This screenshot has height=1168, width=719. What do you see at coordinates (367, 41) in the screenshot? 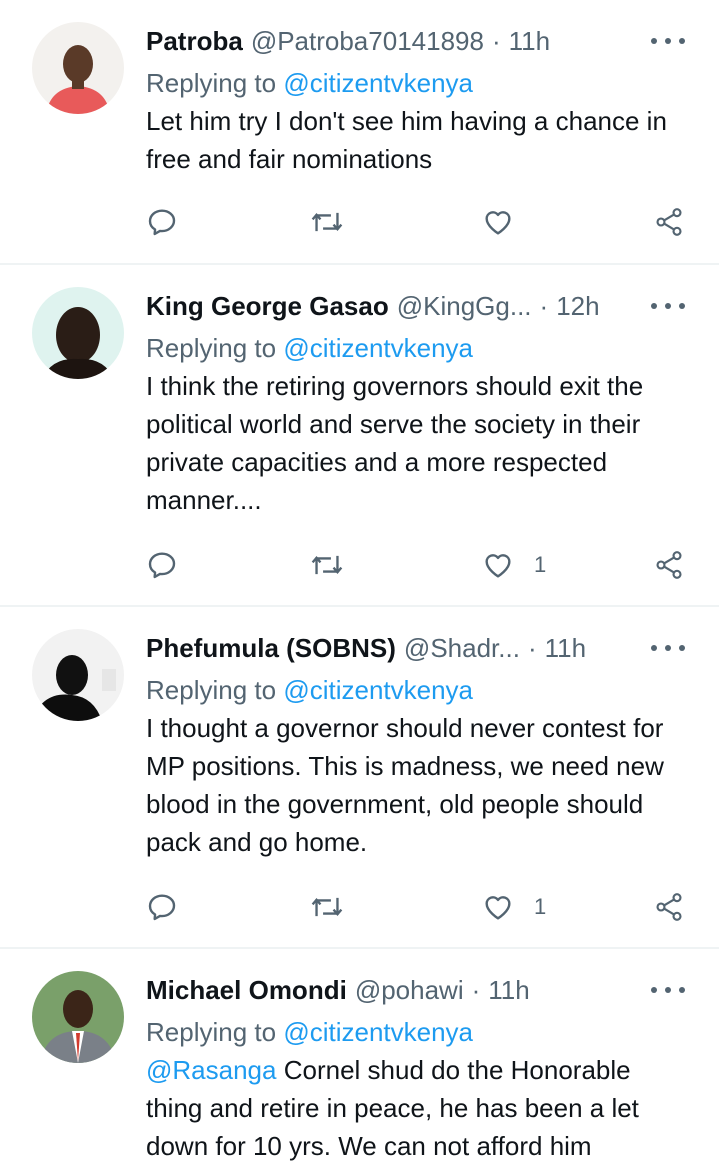
I see `author-handle: @Patroba70141898` at bounding box center [367, 41].